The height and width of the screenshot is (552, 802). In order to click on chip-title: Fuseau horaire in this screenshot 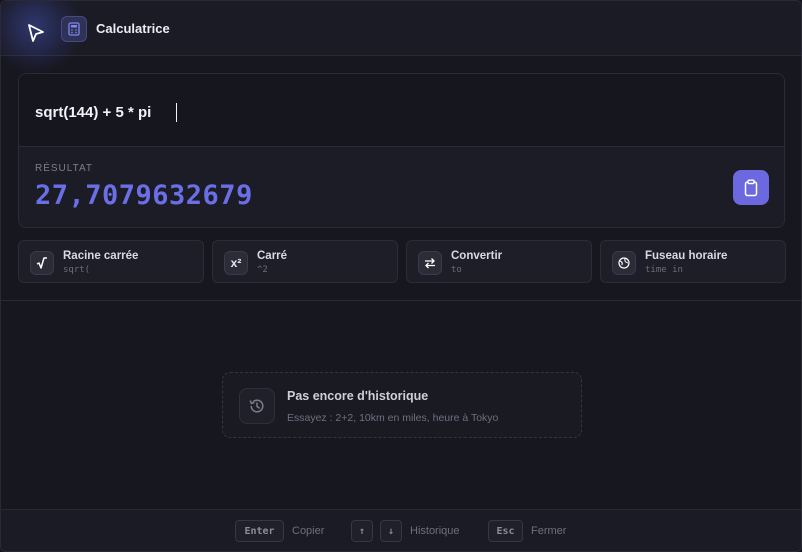, I will do `click(686, 256)`.